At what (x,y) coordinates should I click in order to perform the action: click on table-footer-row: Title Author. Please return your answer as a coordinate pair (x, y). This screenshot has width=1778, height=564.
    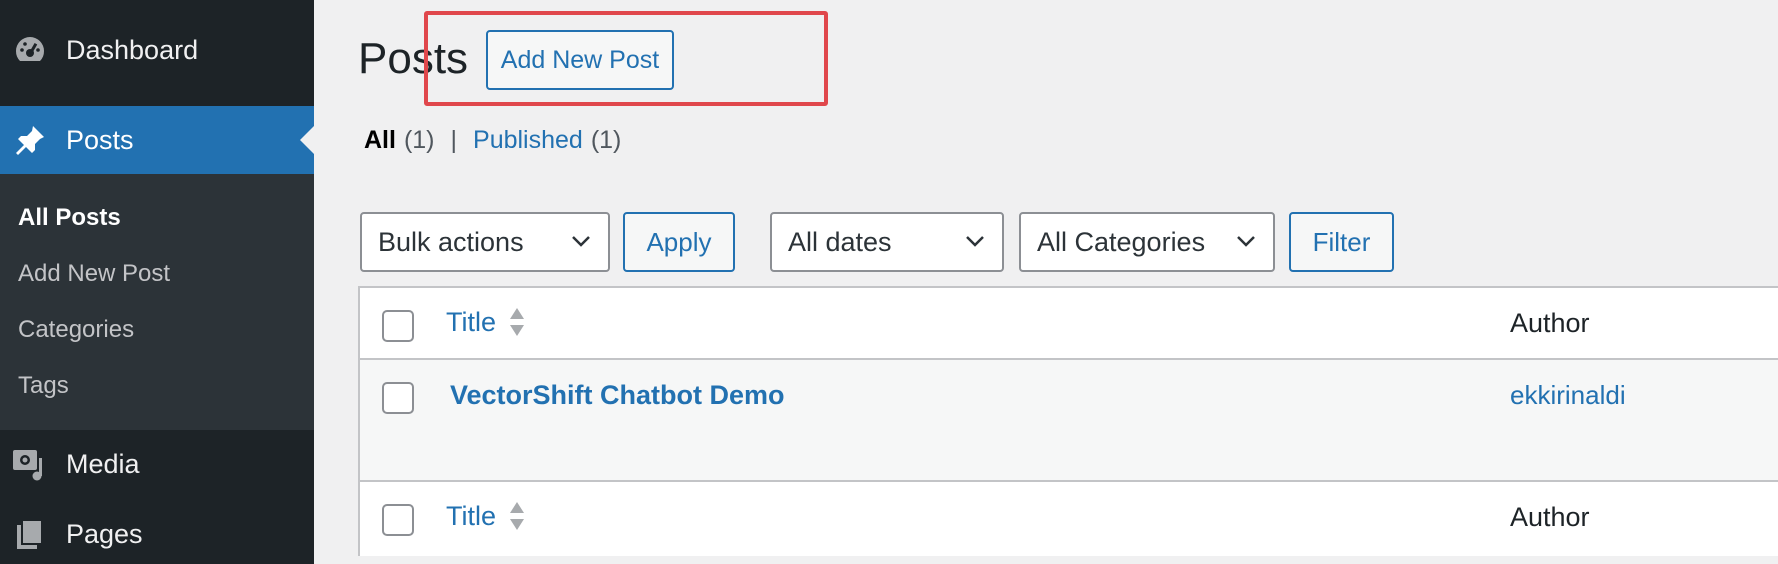
    Looking at the image, I should click on (1069, 519).